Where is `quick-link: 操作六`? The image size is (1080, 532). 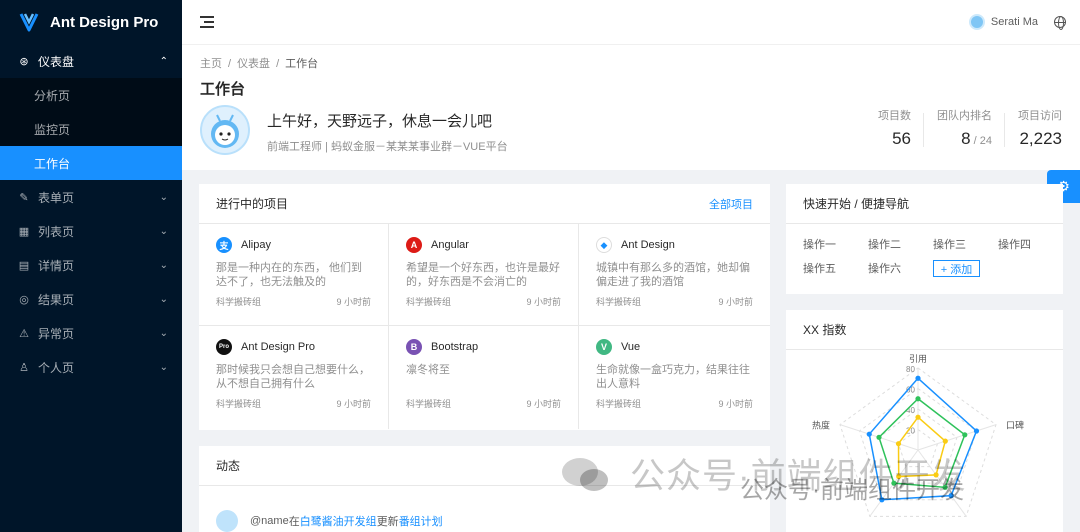 quick-link: 操作六 is located at coordinates (900, 268).